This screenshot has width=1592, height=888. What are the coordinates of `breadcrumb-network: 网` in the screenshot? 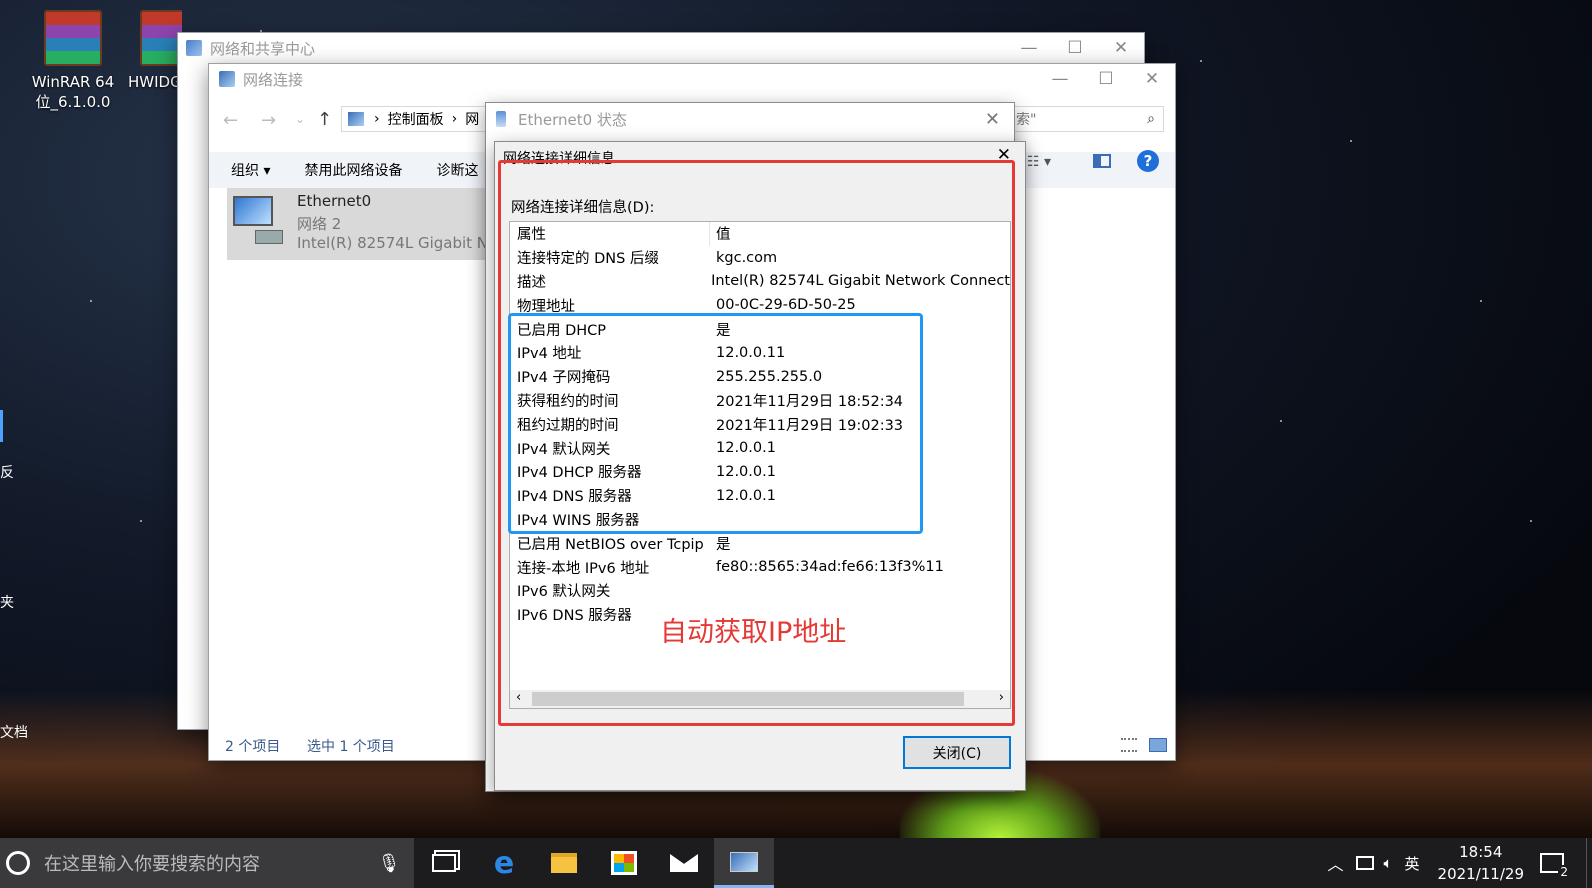 It's located at (472, 119).